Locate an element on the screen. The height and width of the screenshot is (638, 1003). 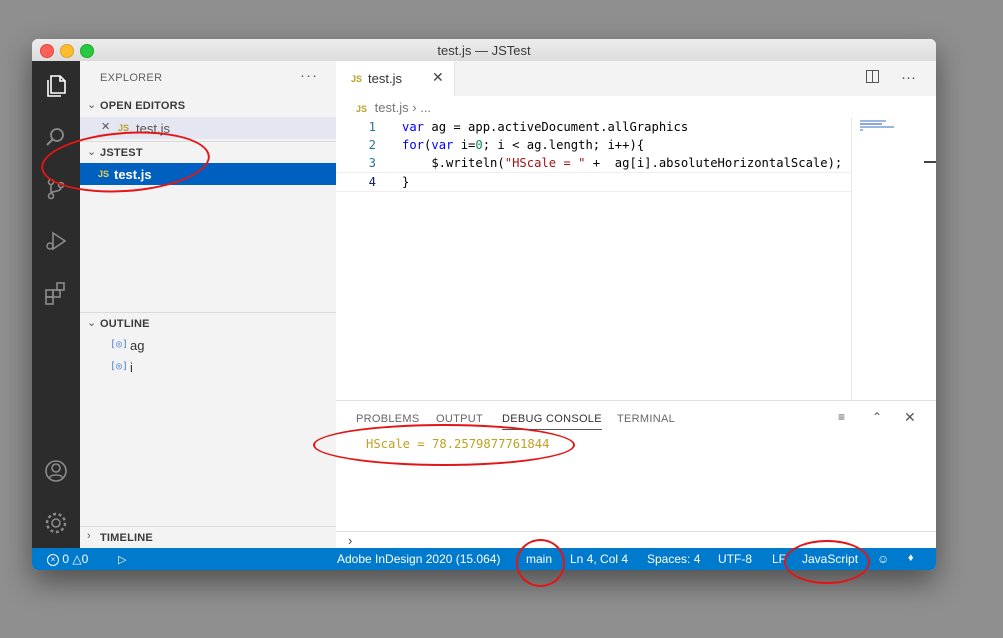
outline-section: ⌄ OUTLINE is located at coordinates (208, 323).